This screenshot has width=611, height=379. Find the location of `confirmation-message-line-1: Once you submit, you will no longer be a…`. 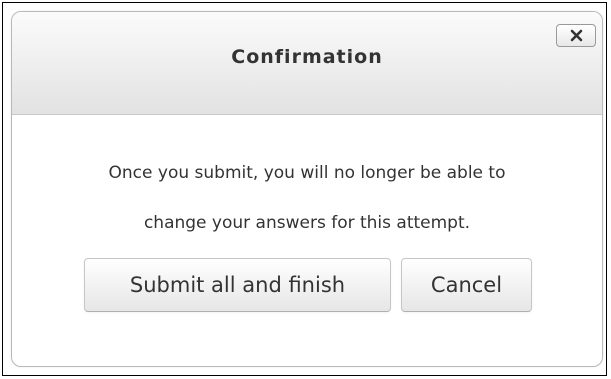

confirmation-message-line-1: Once you submit, you will no longer be a… is located at coordinates (307, 173).